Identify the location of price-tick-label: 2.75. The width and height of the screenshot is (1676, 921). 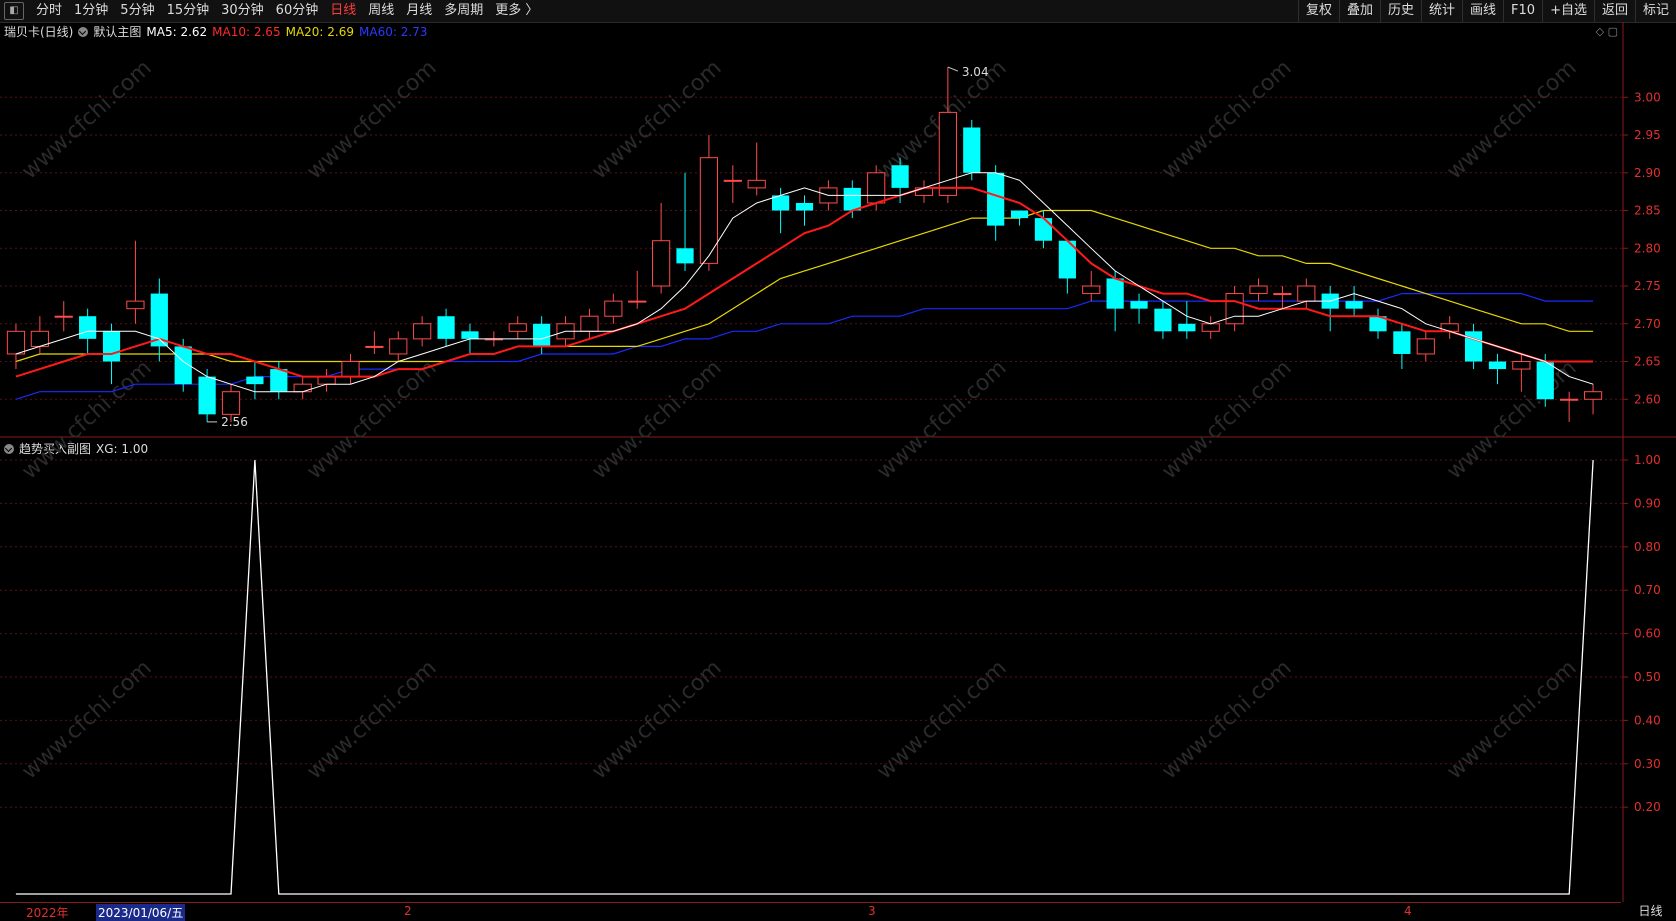
(1647, 286).